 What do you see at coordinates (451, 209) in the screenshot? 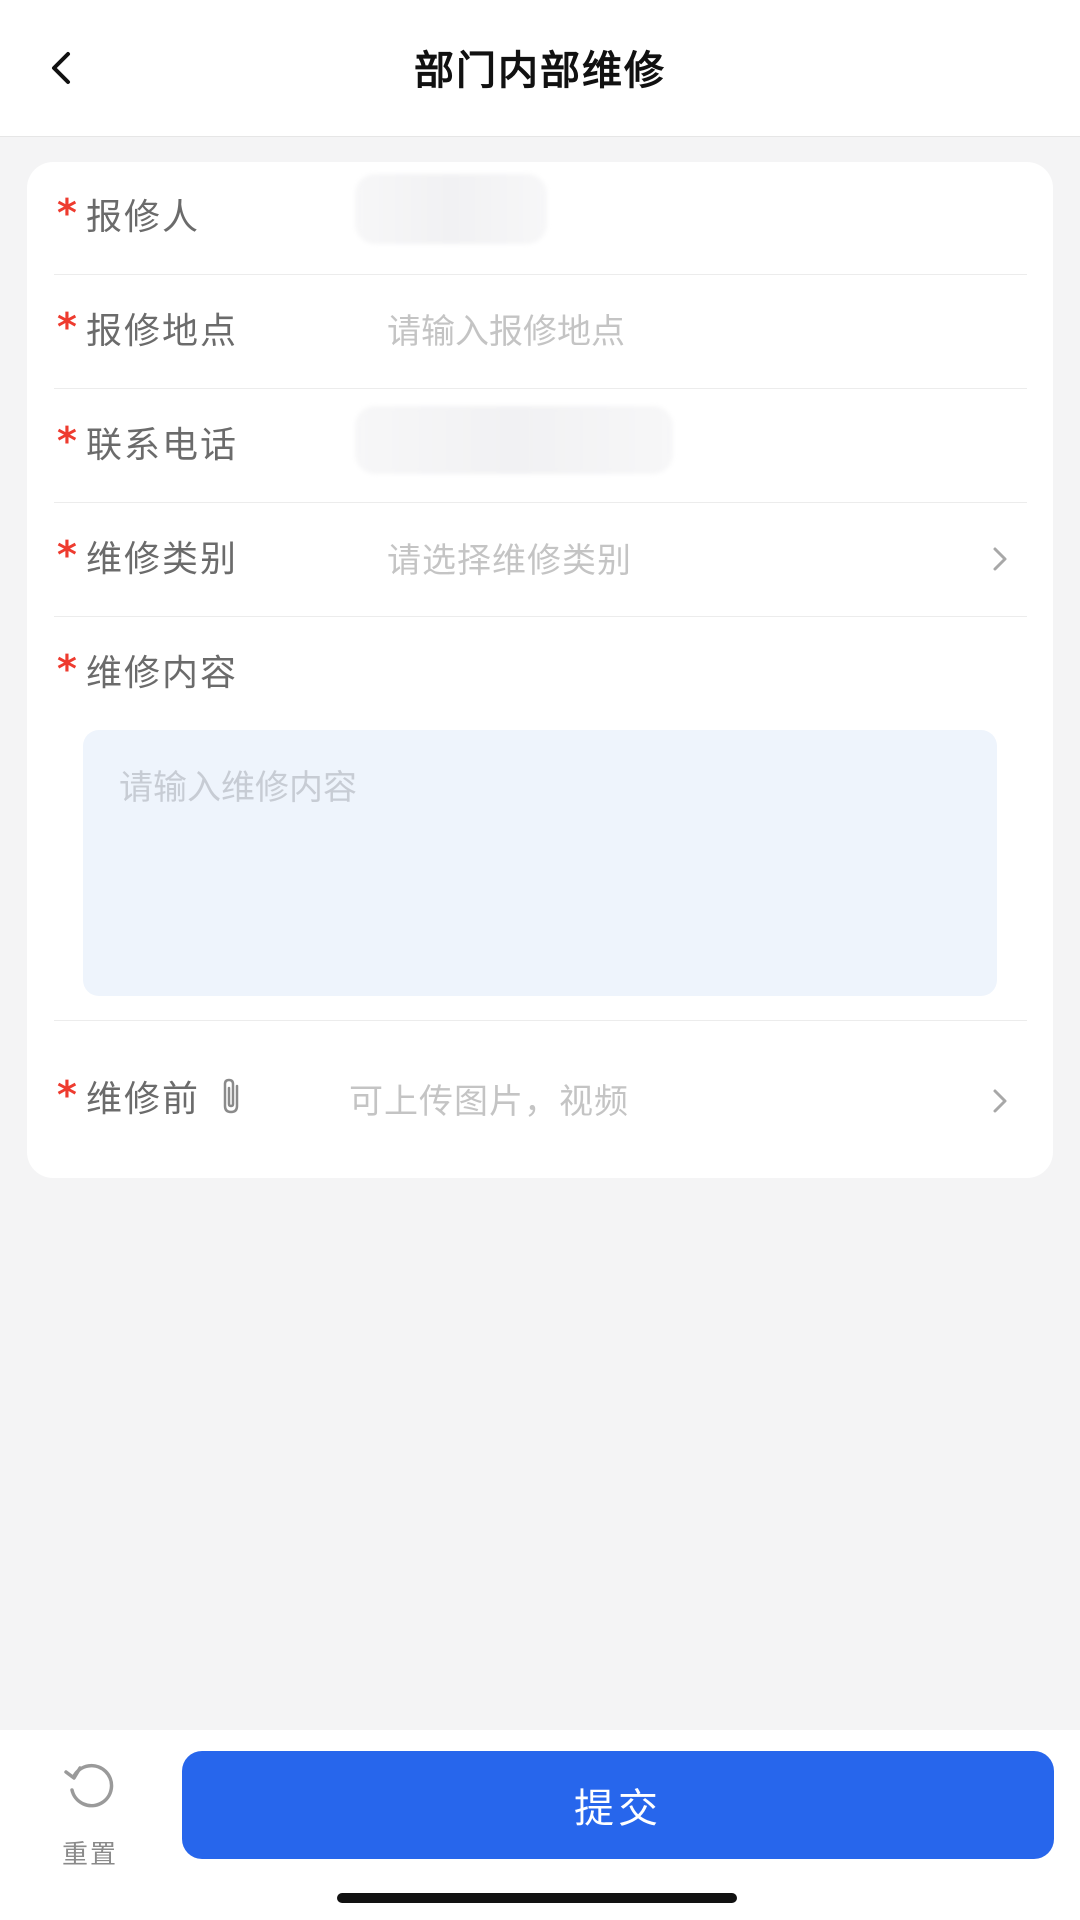
I see `reporter-value` at bounding box center [451, 209].